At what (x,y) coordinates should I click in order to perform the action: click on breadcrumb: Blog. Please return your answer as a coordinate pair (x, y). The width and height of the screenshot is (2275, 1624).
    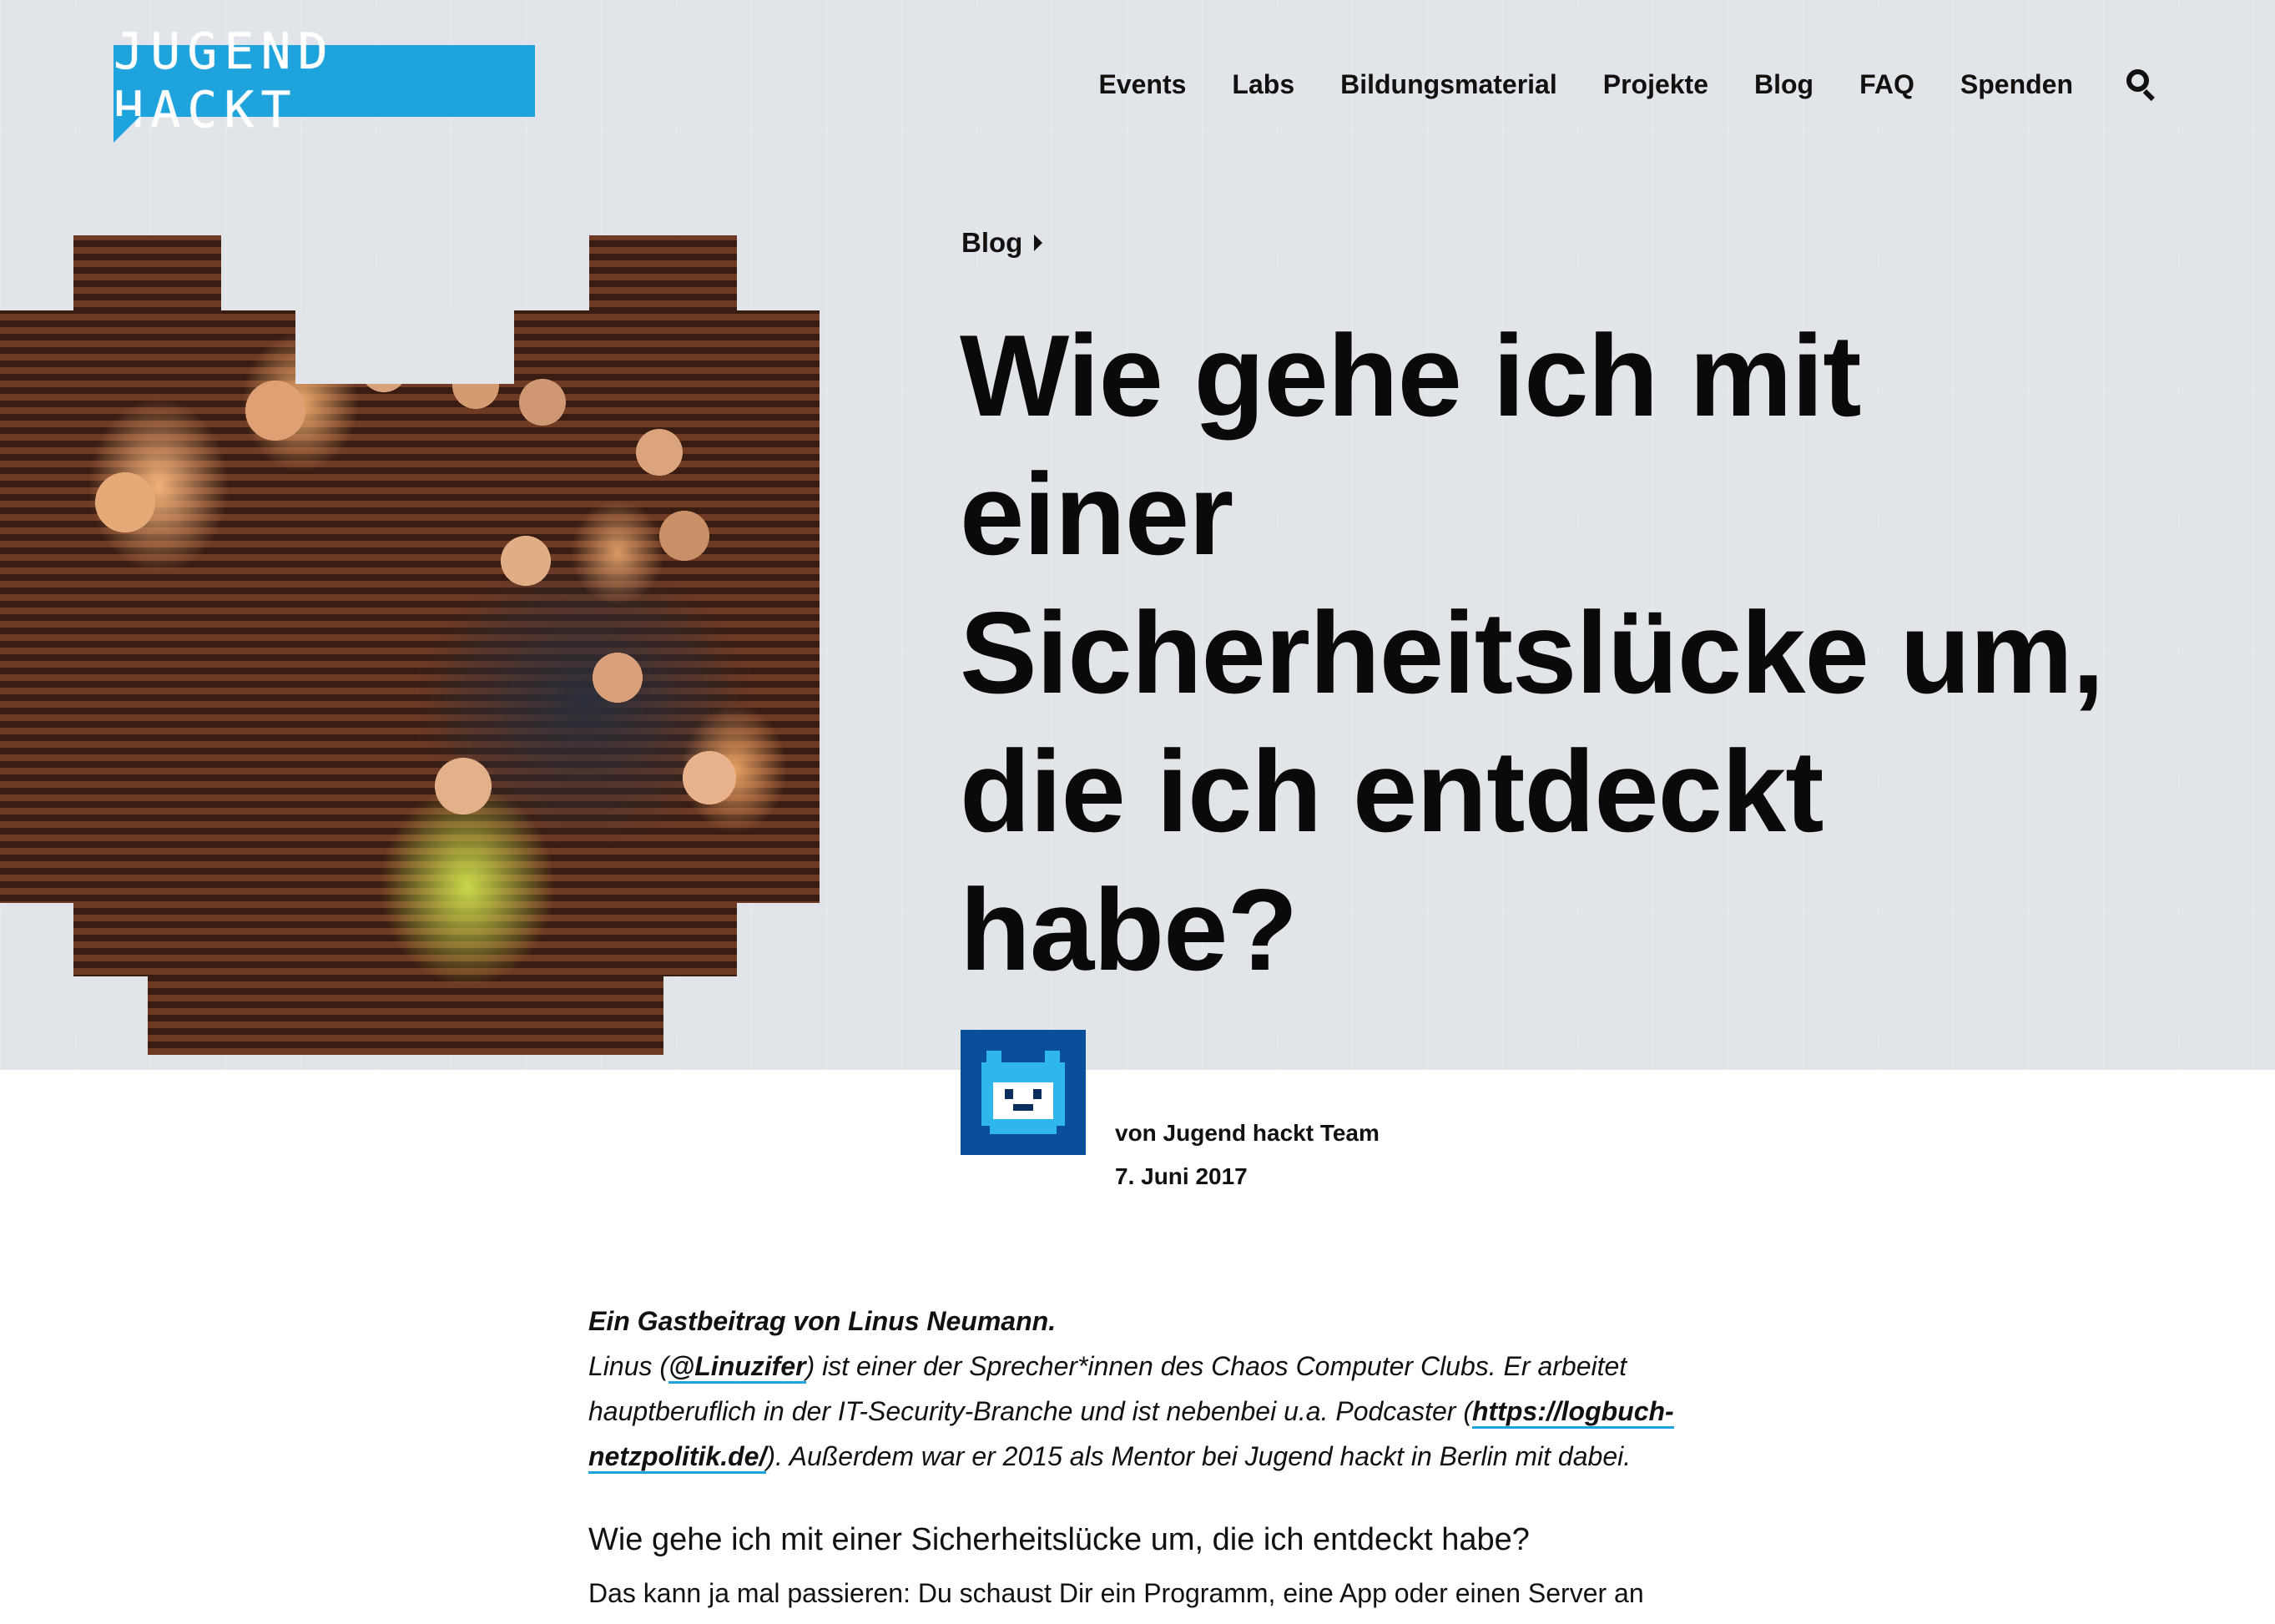
    Looking at the image, I should click on (1002, 243).